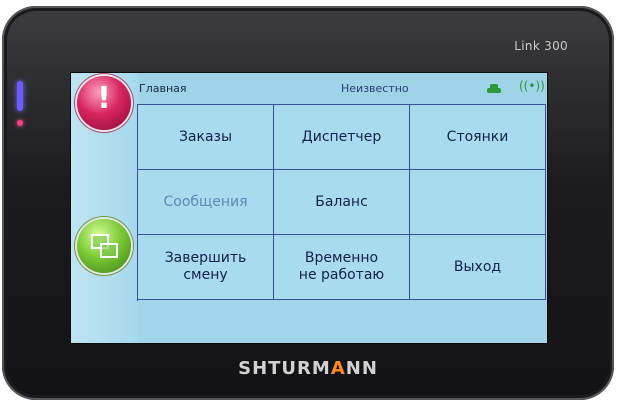  I want to click on orders-label: Заказы, so click(205, 136).